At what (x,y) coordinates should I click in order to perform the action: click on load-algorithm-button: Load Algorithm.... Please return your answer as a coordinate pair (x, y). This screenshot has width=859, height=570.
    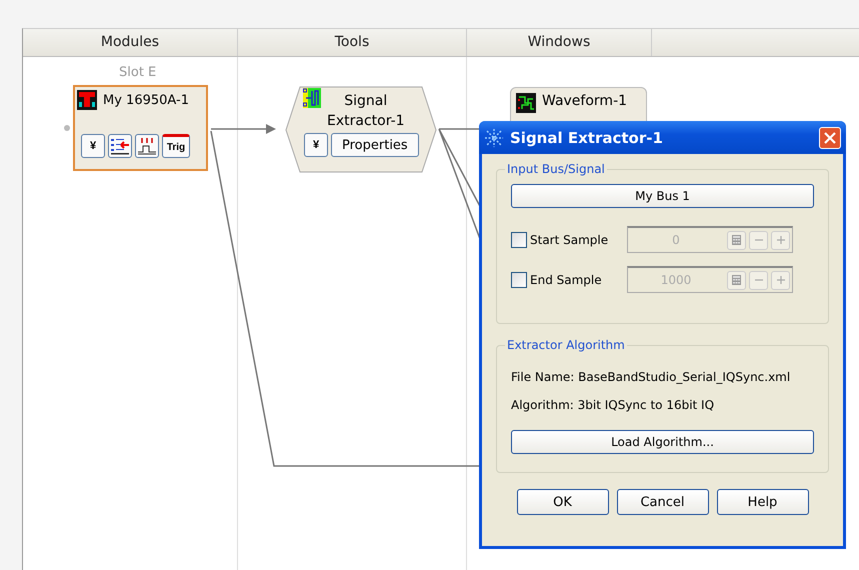
    Looking at the image, I should click on (662, 442).